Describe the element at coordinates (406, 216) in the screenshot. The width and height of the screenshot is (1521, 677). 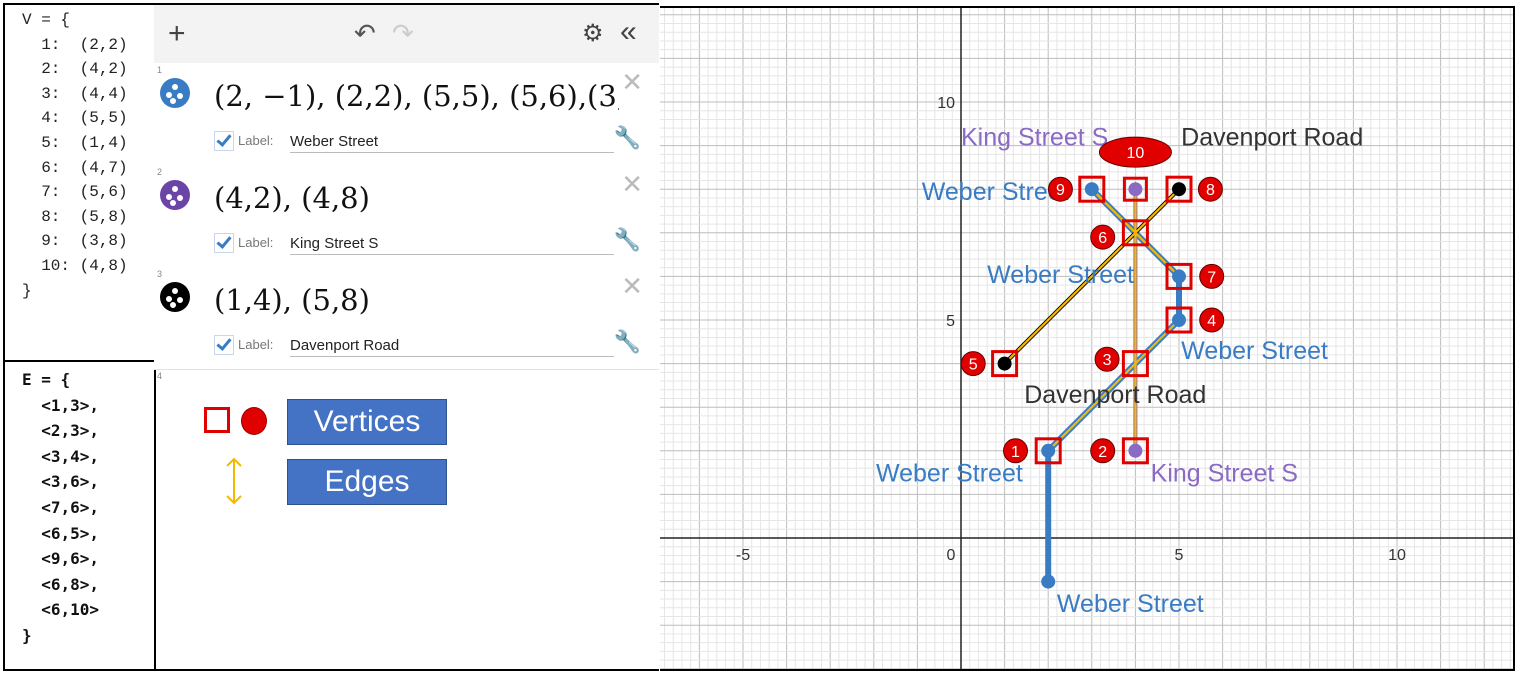
I see `expression-row-2: 2 (4,2), (4,8) ✕ Label: King Street S 🔧` at that location.